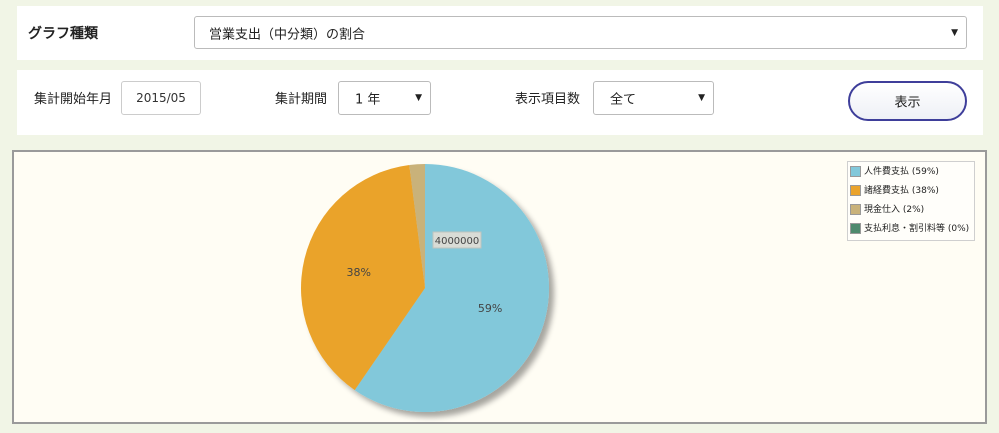  I want to click on slice-label: 59%, so click(490, 308).